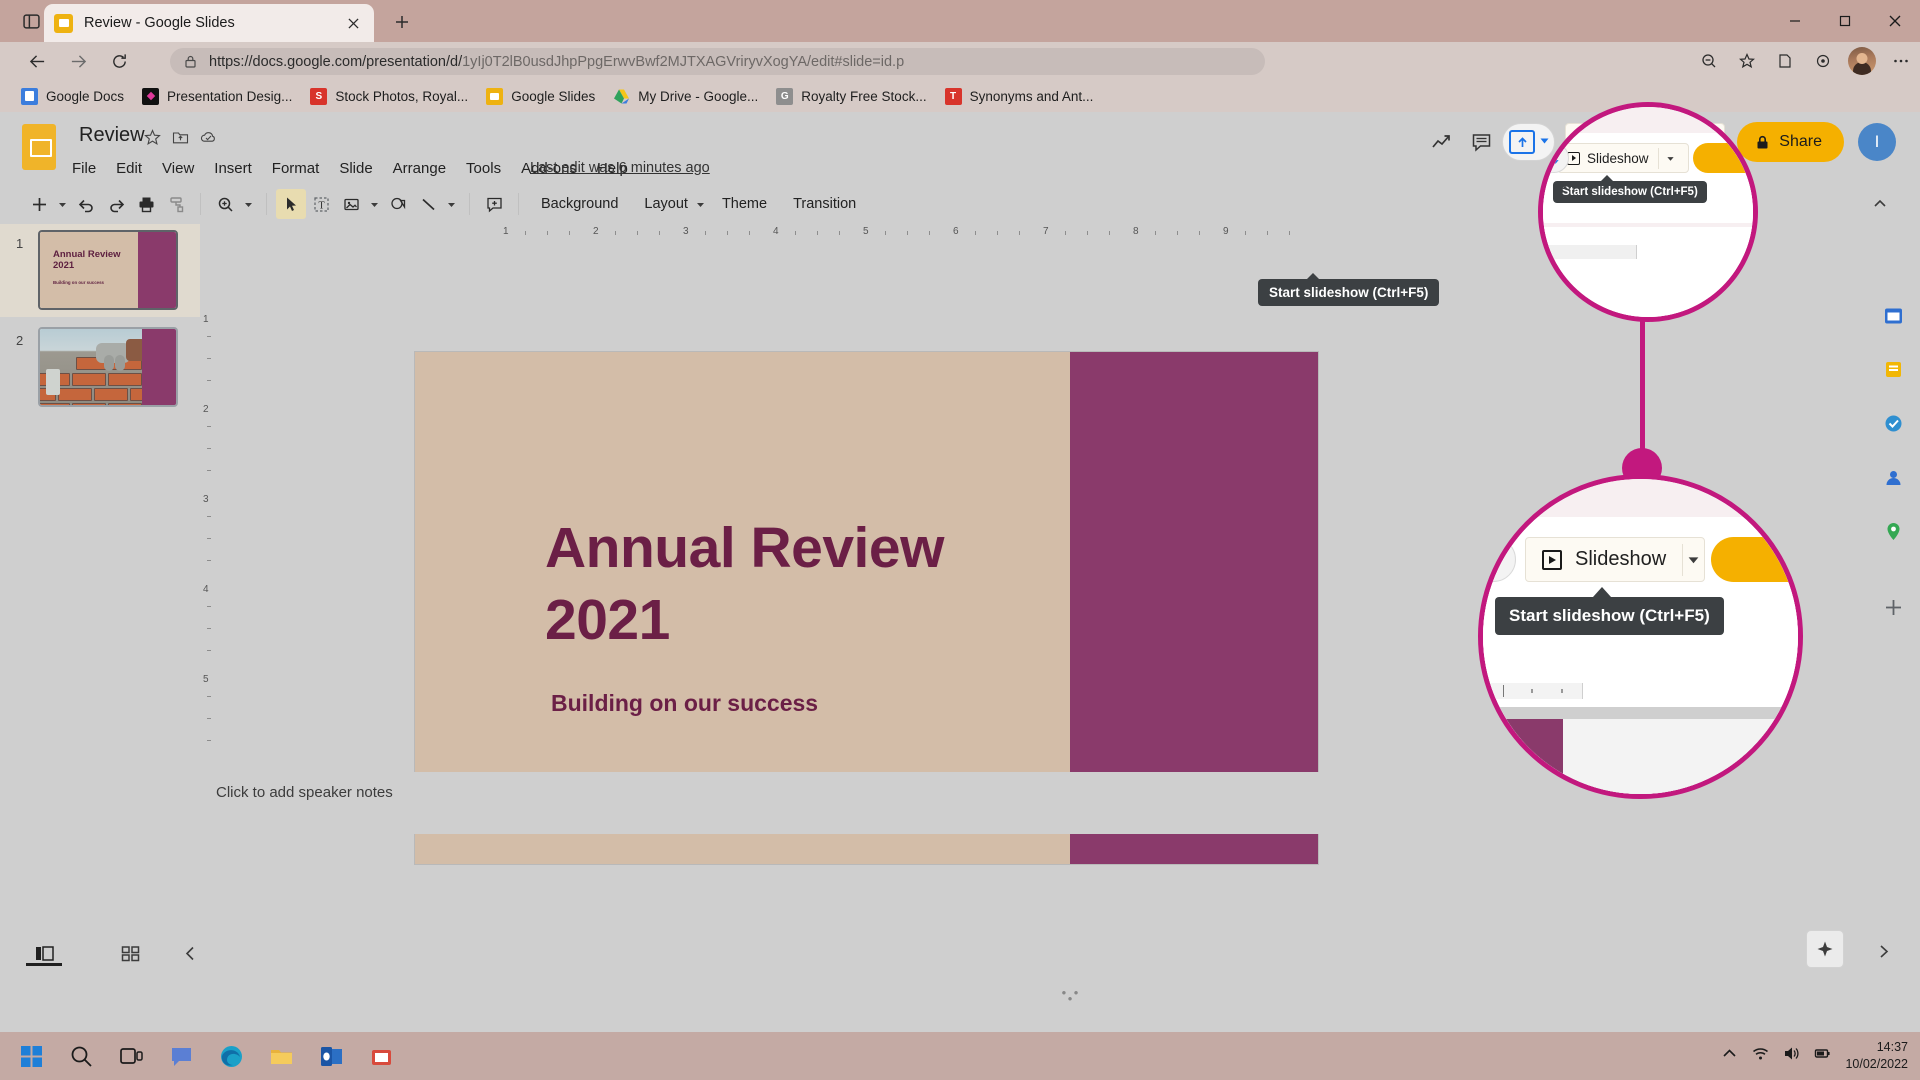  Describe the element at coordinates (130, 953) in the screenshot. I see `grid-view-icon` at that location.